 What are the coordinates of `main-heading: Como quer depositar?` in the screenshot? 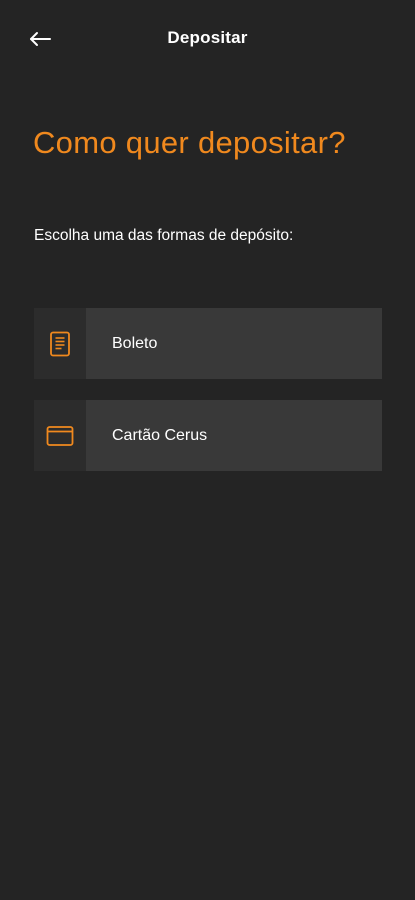 It's located at (189, 142).